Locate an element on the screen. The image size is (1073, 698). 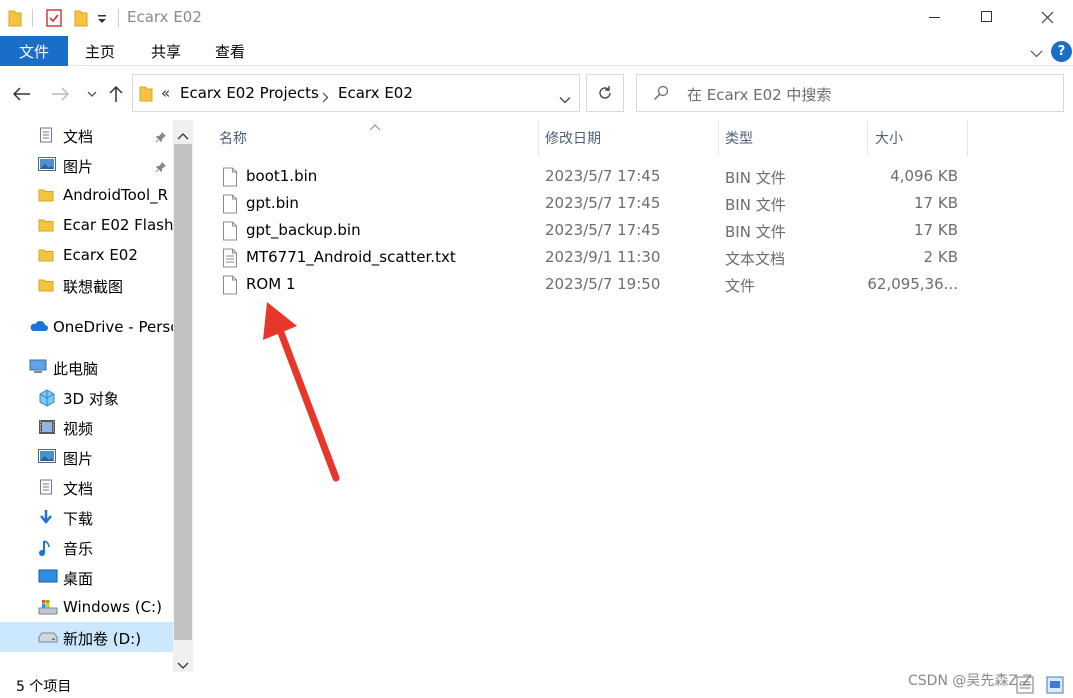
maximize-button is located at coordinates (987, 17).